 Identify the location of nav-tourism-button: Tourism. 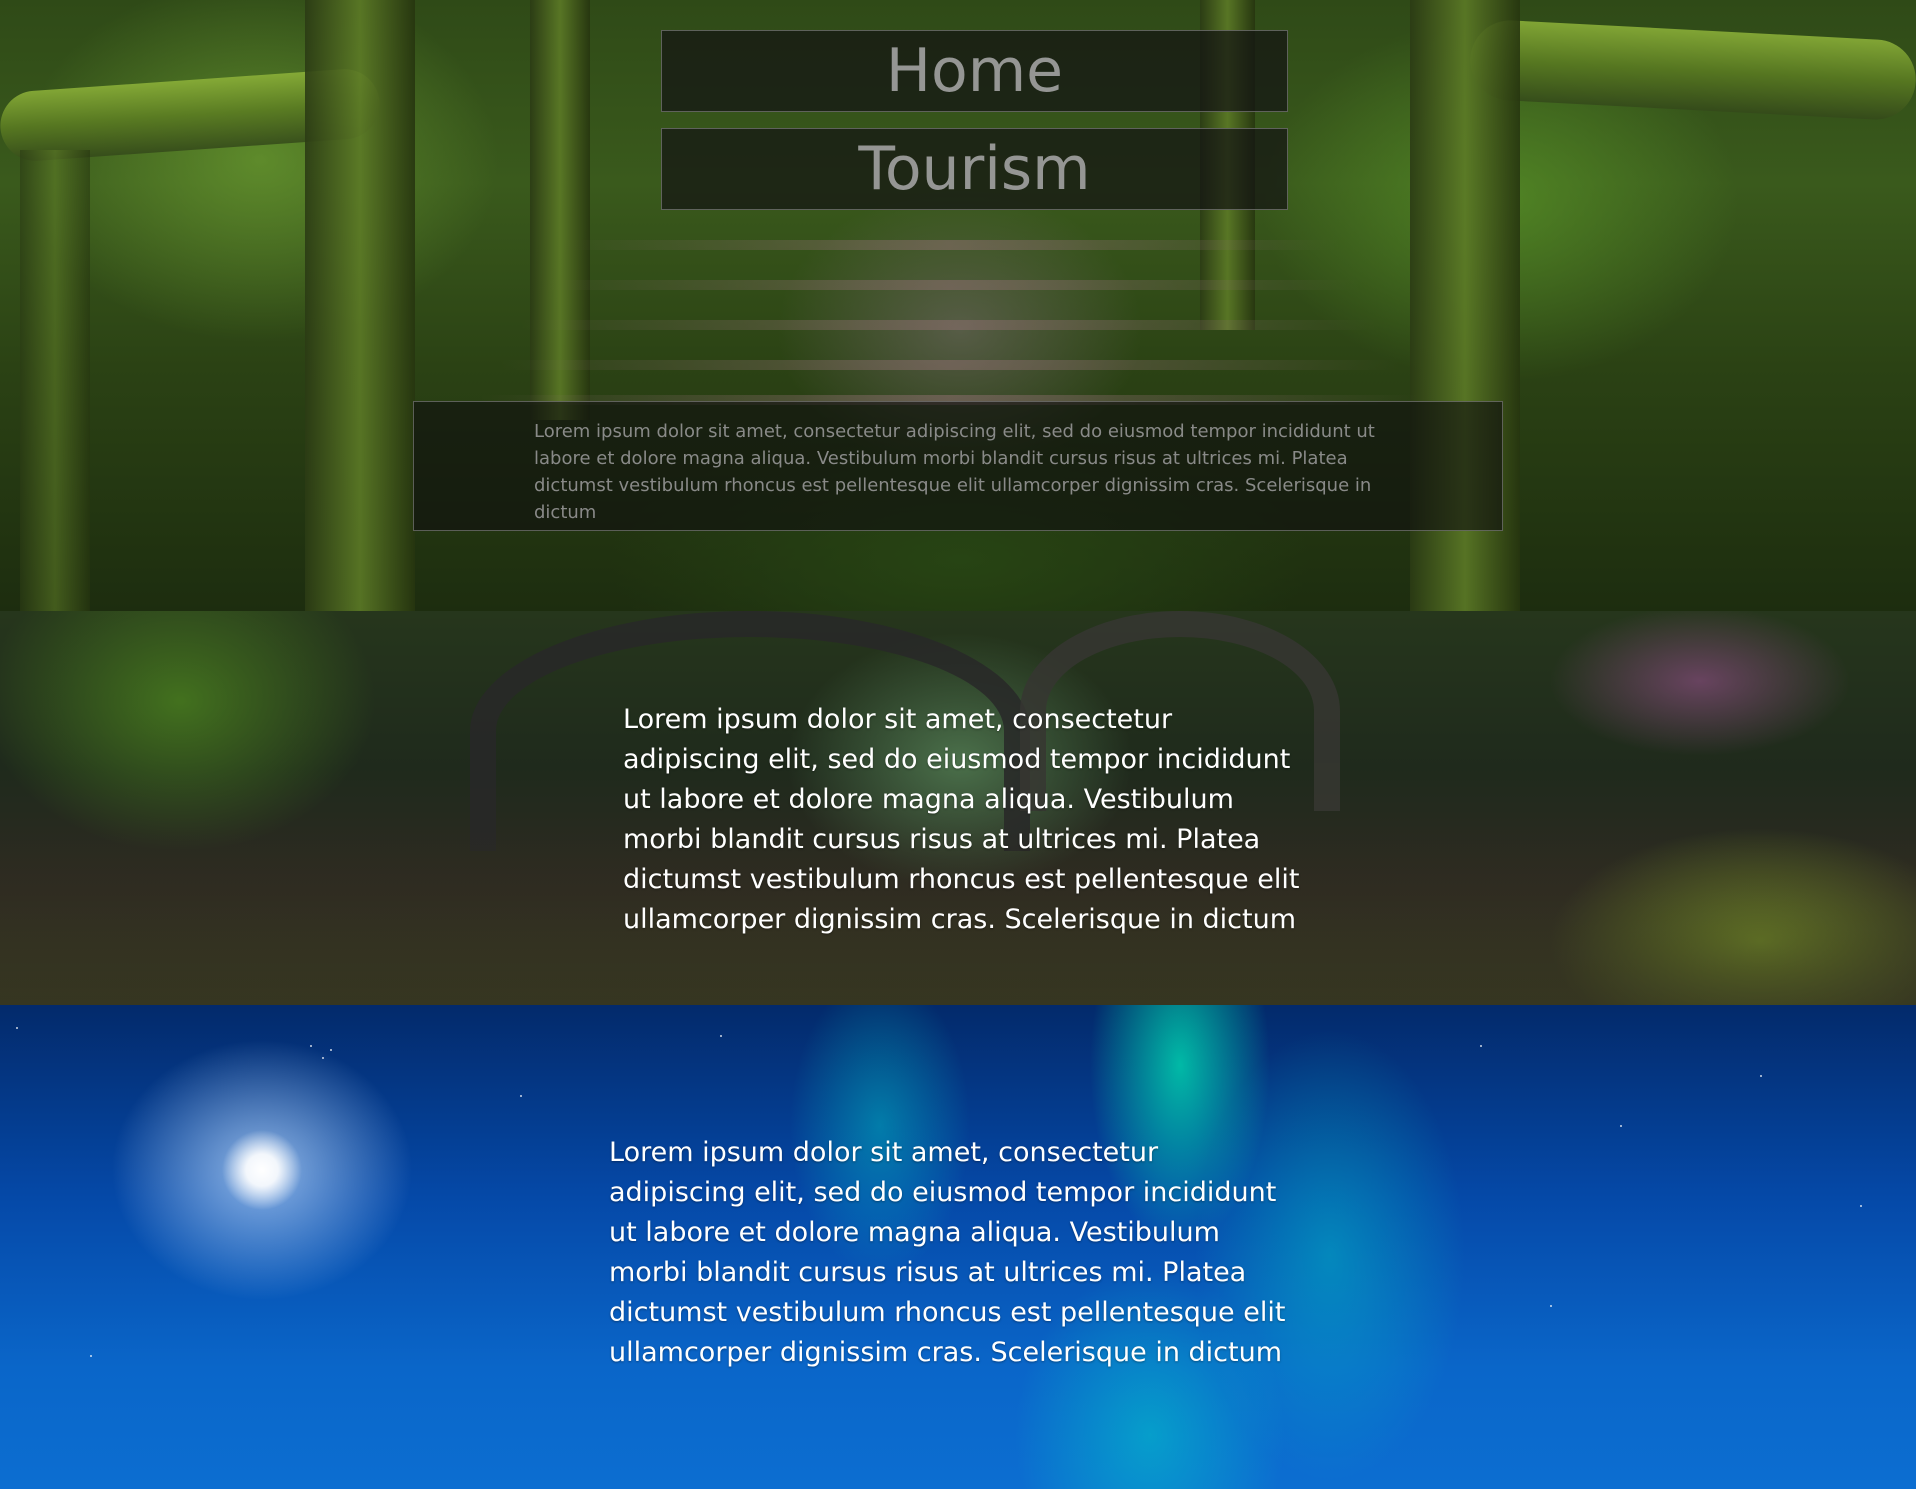
(974, 169).